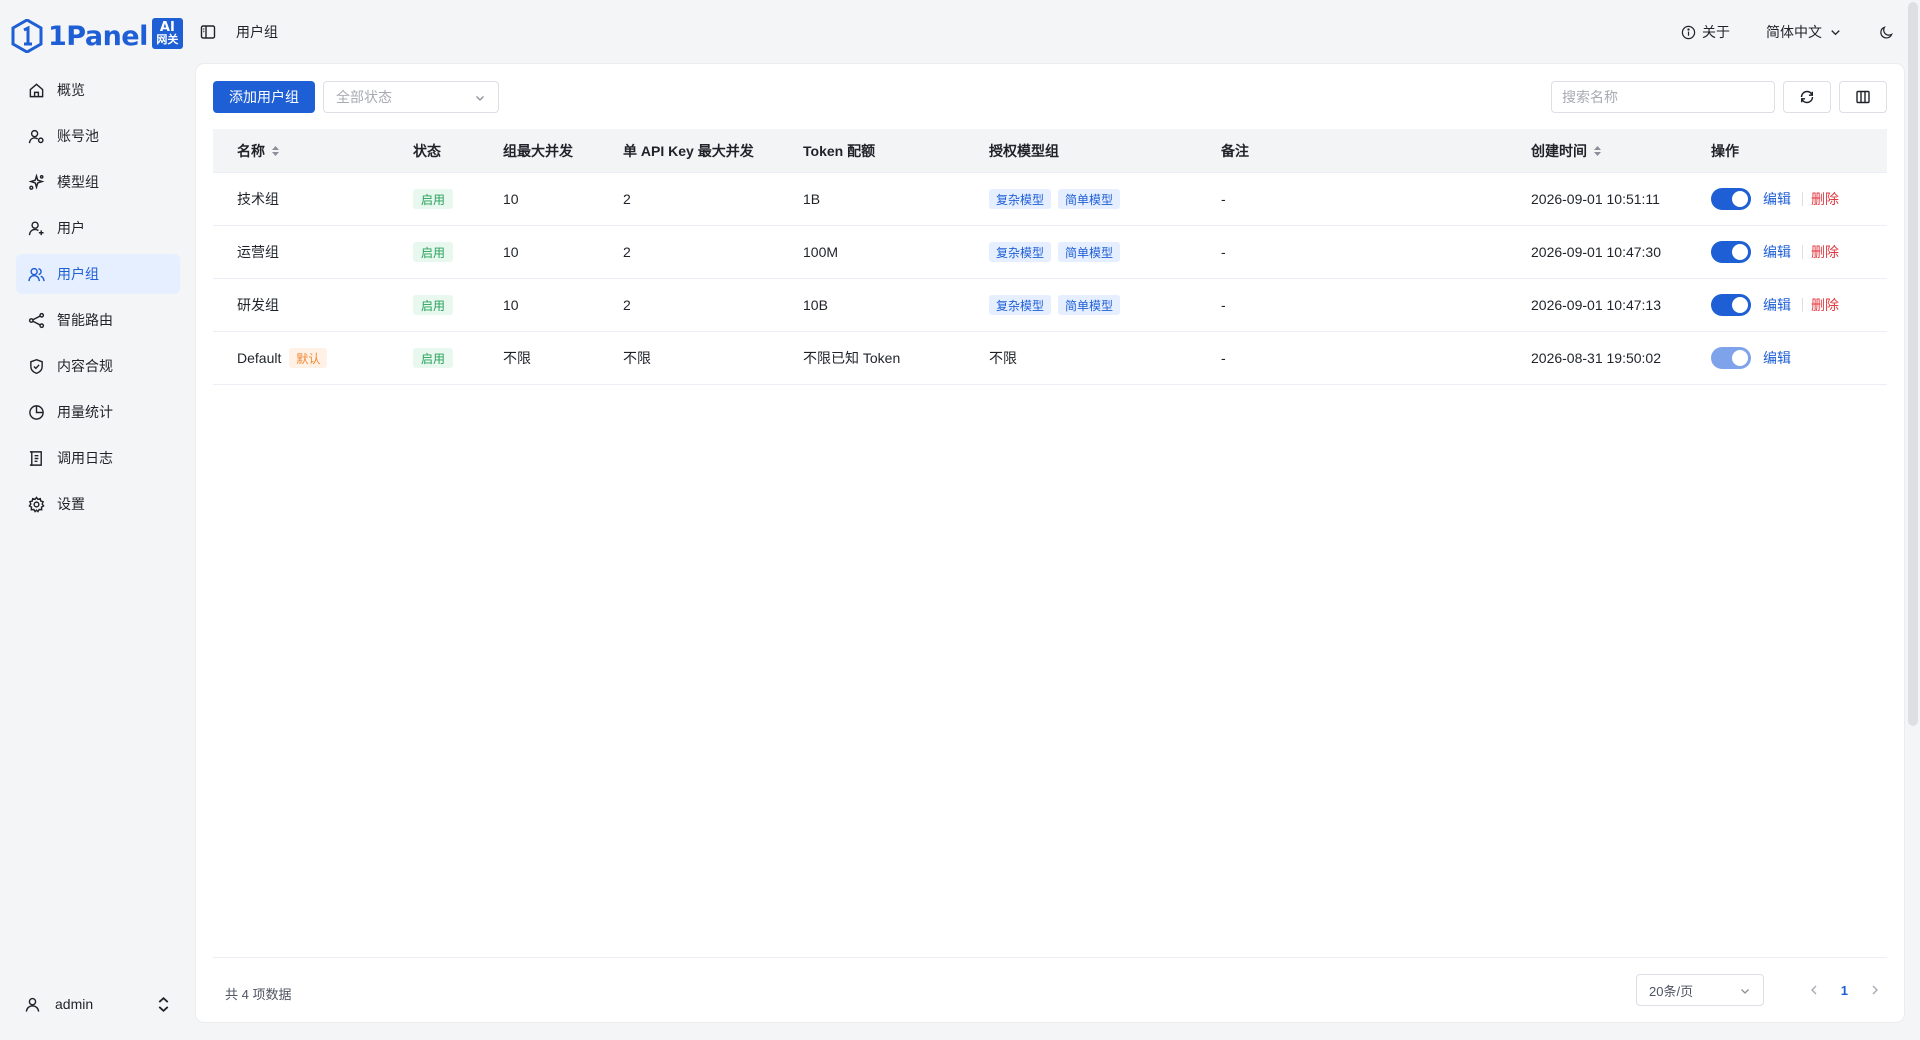  What do you see at coordinates (1235, 150) in the screenshot?
I see `column-label: 备注` at bounding box center [1235, 150].